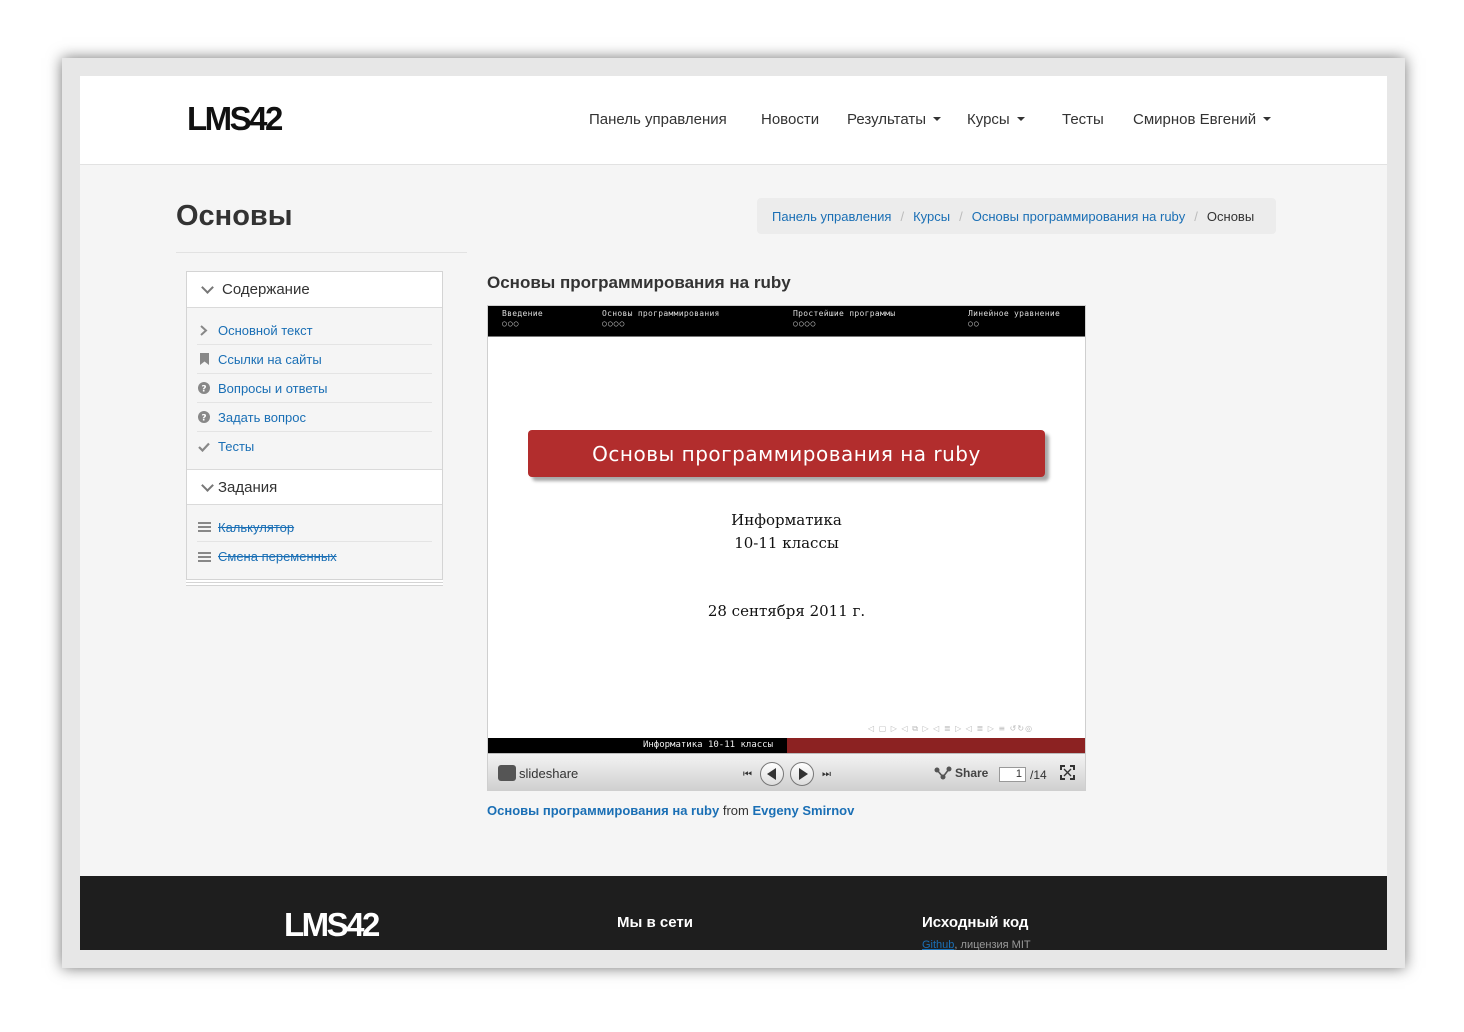 Image resolution: width=1464 pixels, height=1032 pixels. Describe the element at coordinates (256, 527) in the screenshot. I see `sidebar-item-label: Калькулятор` at that location.